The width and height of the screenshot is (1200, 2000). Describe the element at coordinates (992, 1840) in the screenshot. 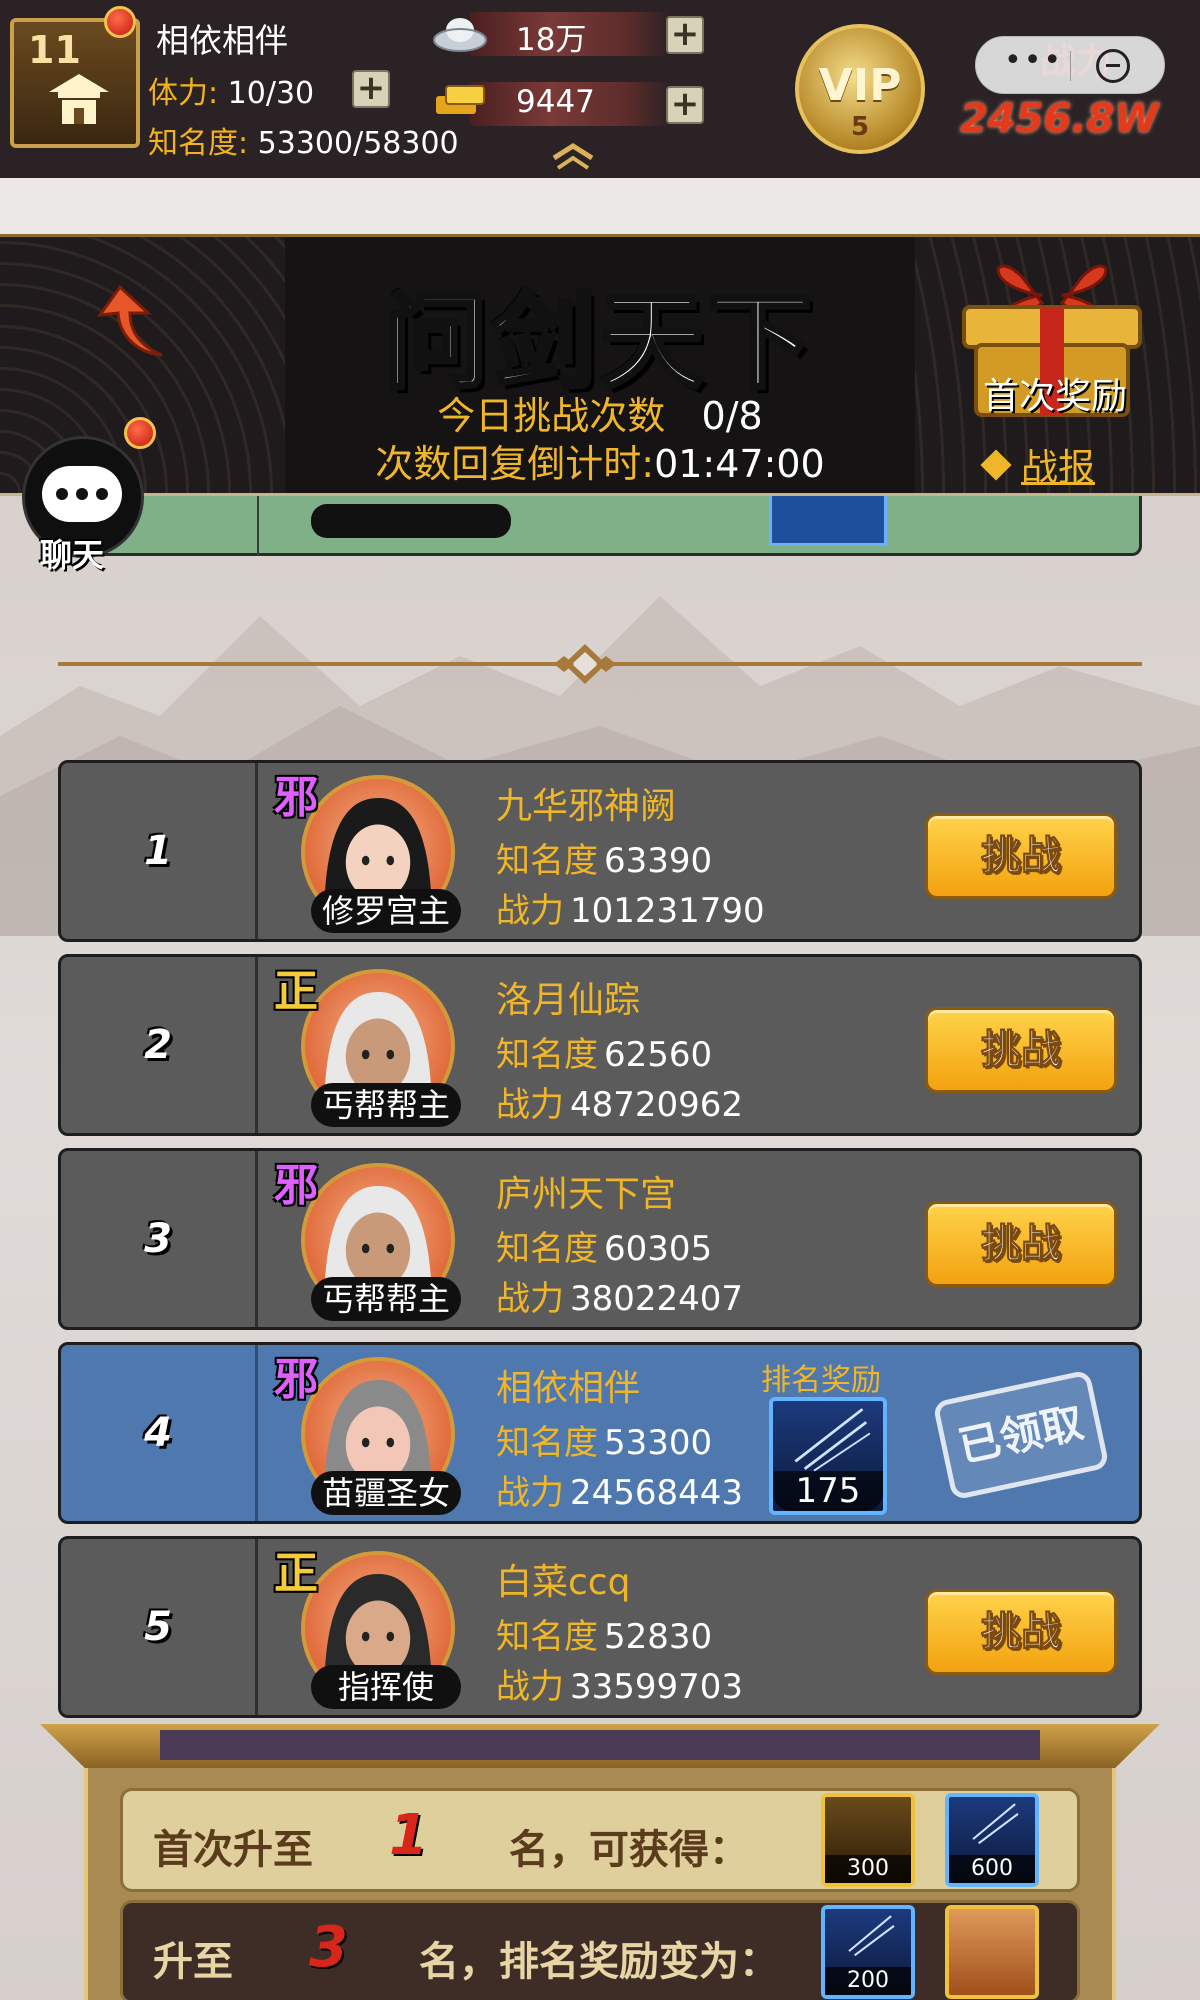

I see `sword-item-icon: 600` at that location.